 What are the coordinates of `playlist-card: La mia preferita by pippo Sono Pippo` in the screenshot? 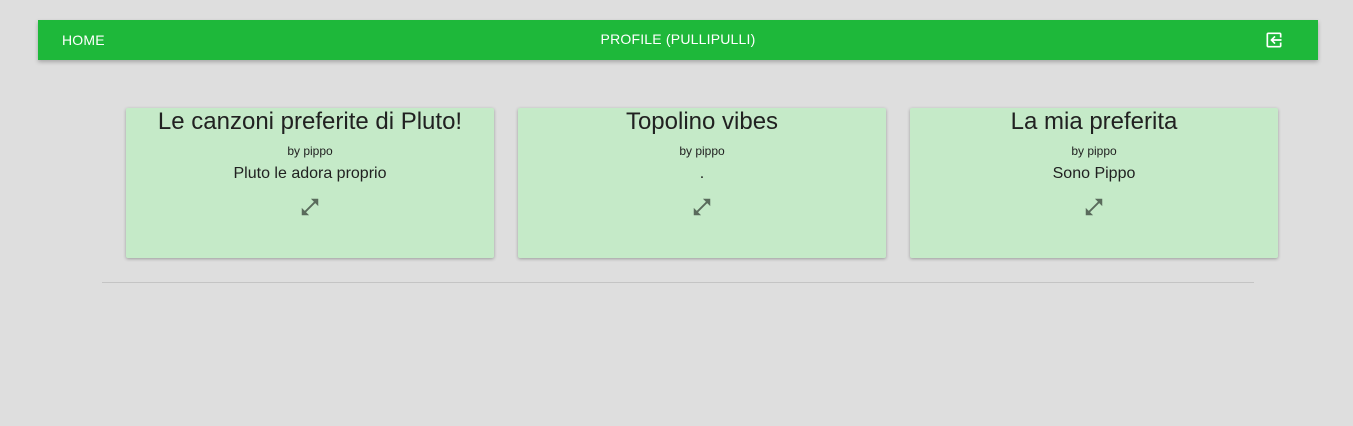 It's located at (1094, 183).